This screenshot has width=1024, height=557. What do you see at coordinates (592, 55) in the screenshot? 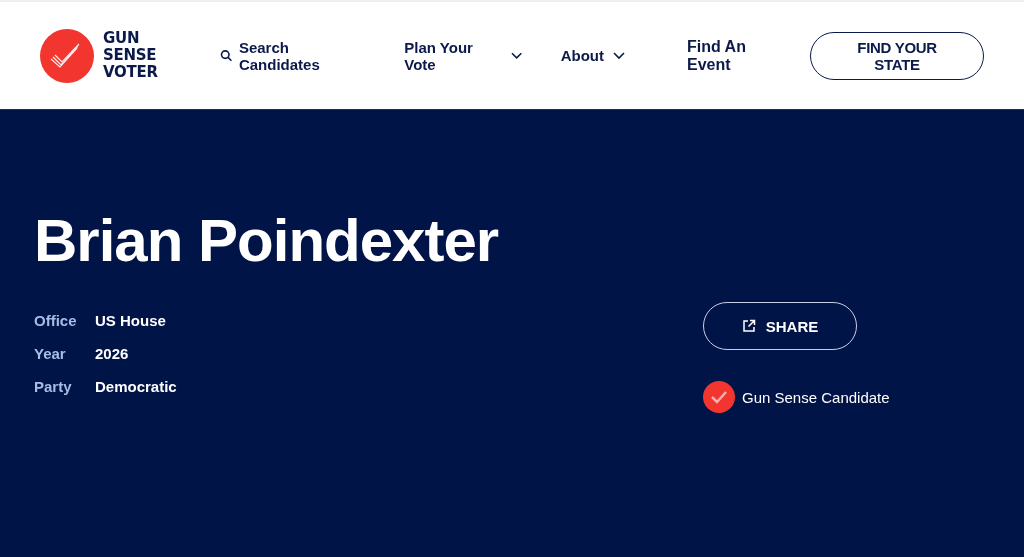
I see `nav-dropdown: About` at bounding box center [592, 55].